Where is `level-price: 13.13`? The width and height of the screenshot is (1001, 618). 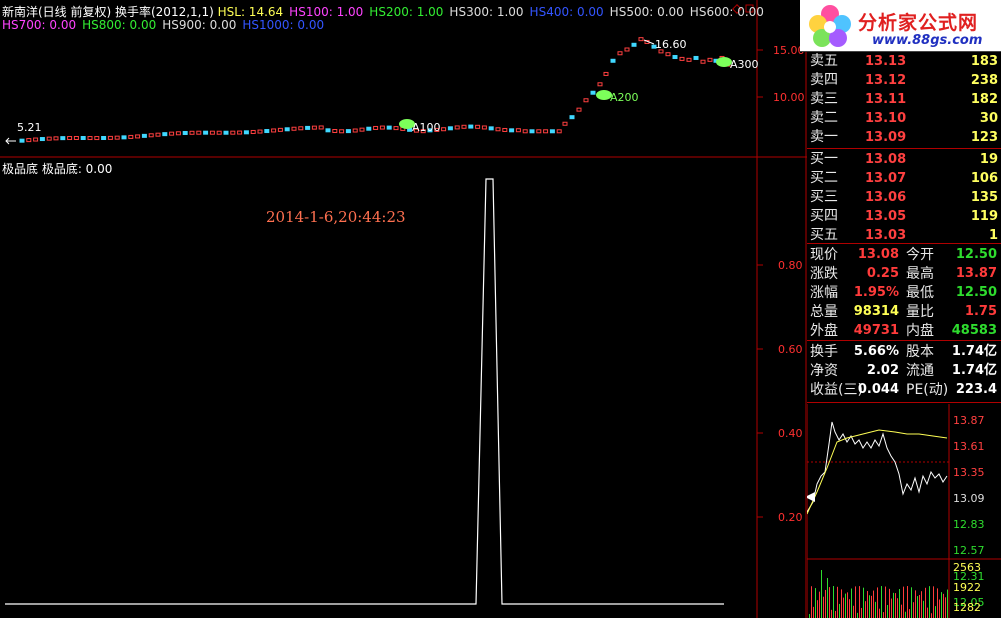
level-price: 13.13 is located at coordinates (886, 61).